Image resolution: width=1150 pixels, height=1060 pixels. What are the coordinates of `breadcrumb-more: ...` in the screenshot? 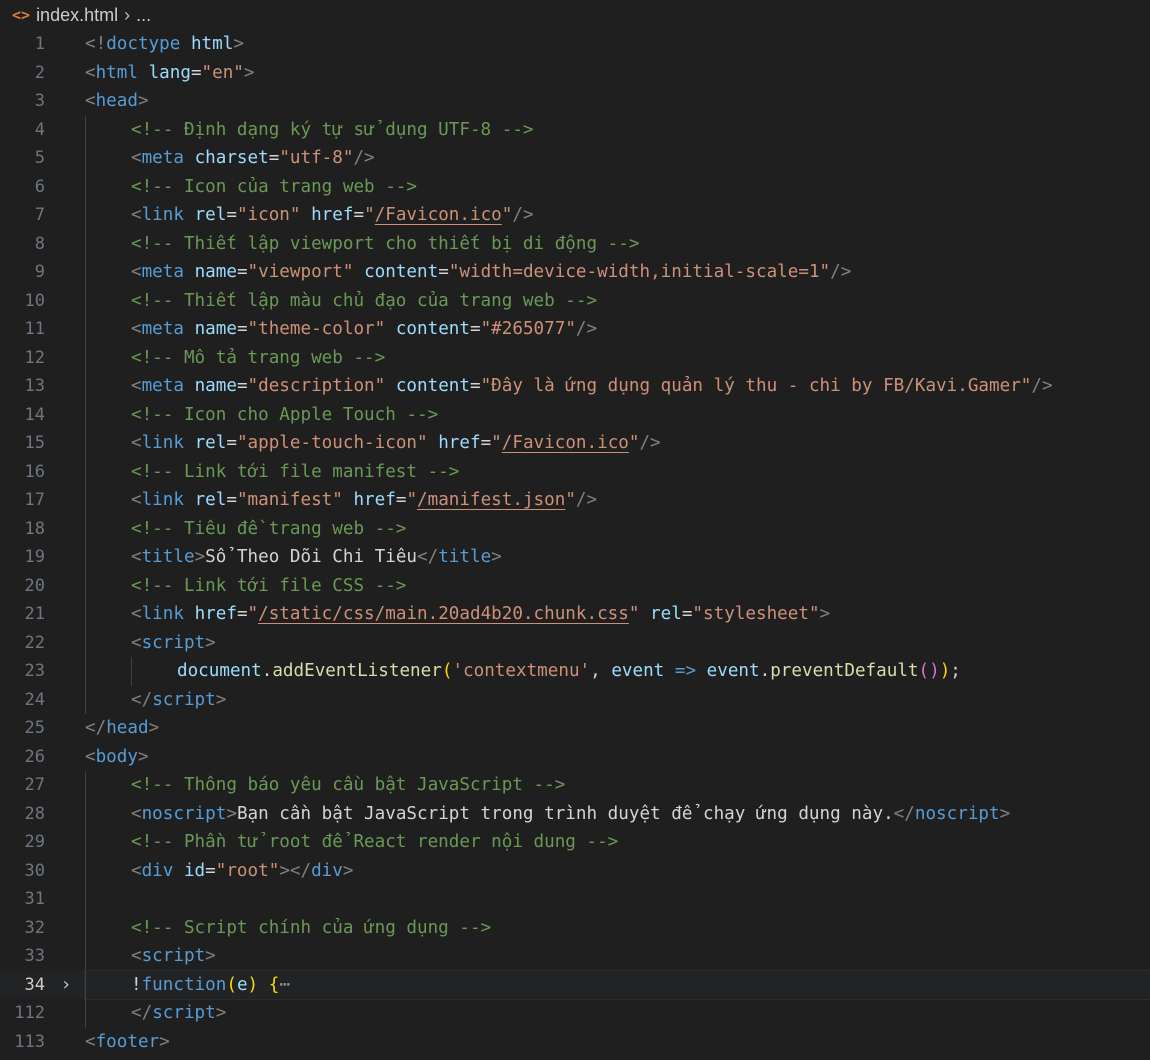 It's located at (143, 15).